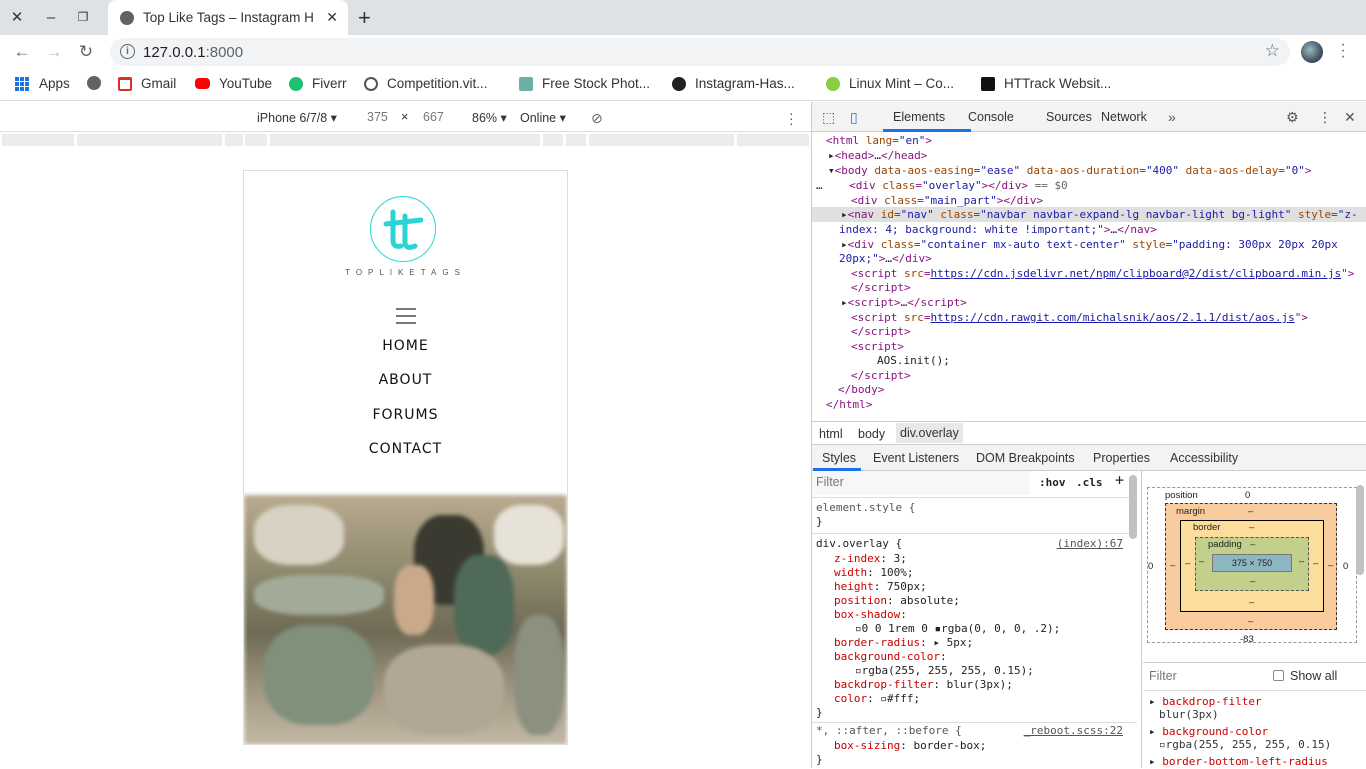 The image size is (1366, 769). I want to click on restore-window-icon: ❐, so click(83, 17).